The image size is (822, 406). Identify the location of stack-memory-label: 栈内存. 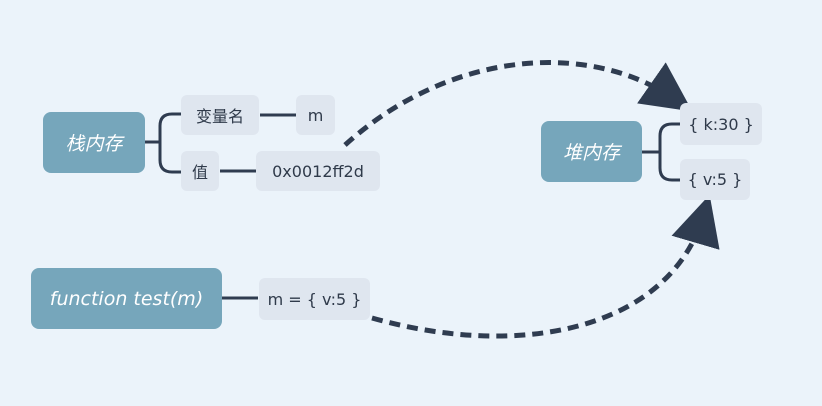
(94, 144).